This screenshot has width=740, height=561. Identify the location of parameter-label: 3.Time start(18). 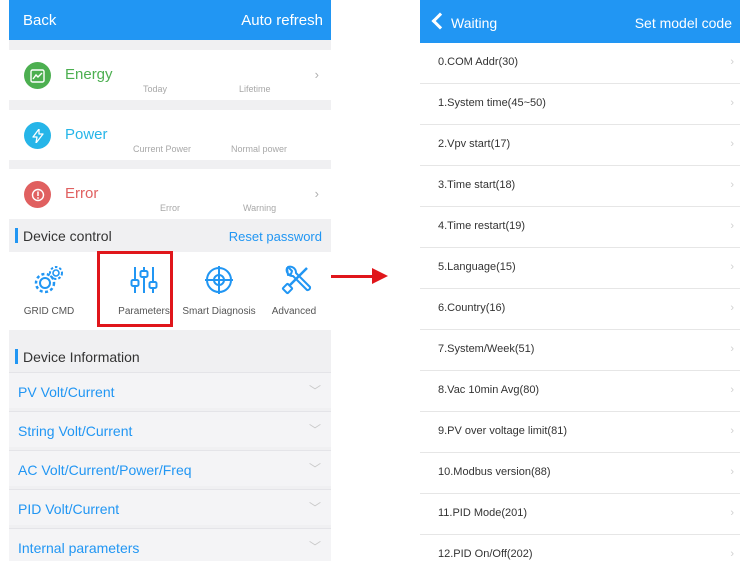
(477, 185).